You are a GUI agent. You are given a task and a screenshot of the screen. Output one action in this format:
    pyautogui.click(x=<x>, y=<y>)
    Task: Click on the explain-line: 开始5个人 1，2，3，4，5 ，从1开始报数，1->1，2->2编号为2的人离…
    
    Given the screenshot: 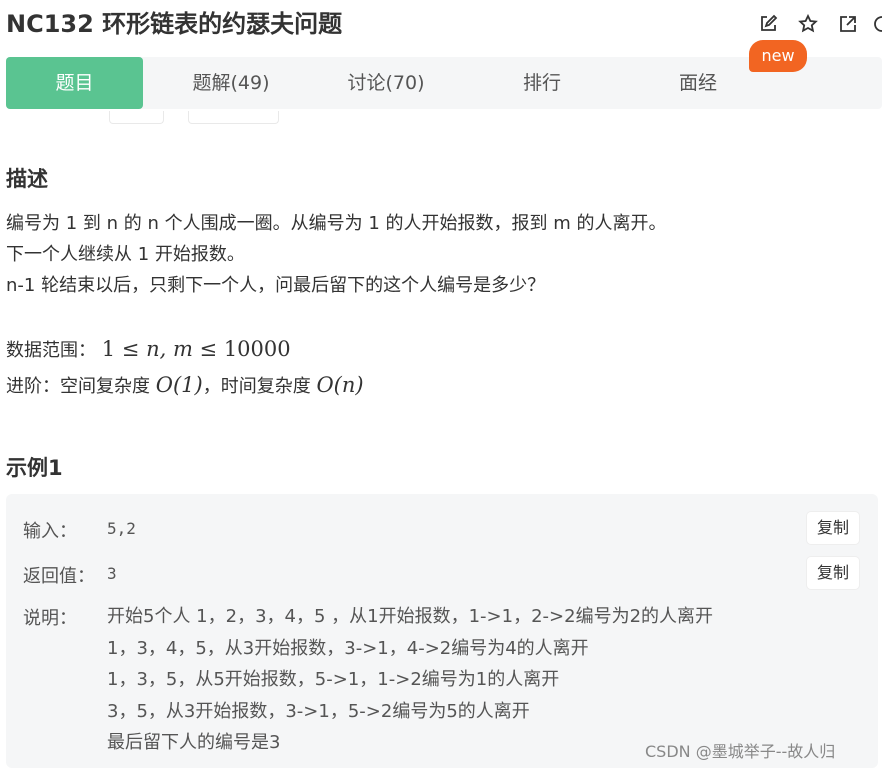 What is the action you would take?
    pyautogui.click(x=410, y=616)
    